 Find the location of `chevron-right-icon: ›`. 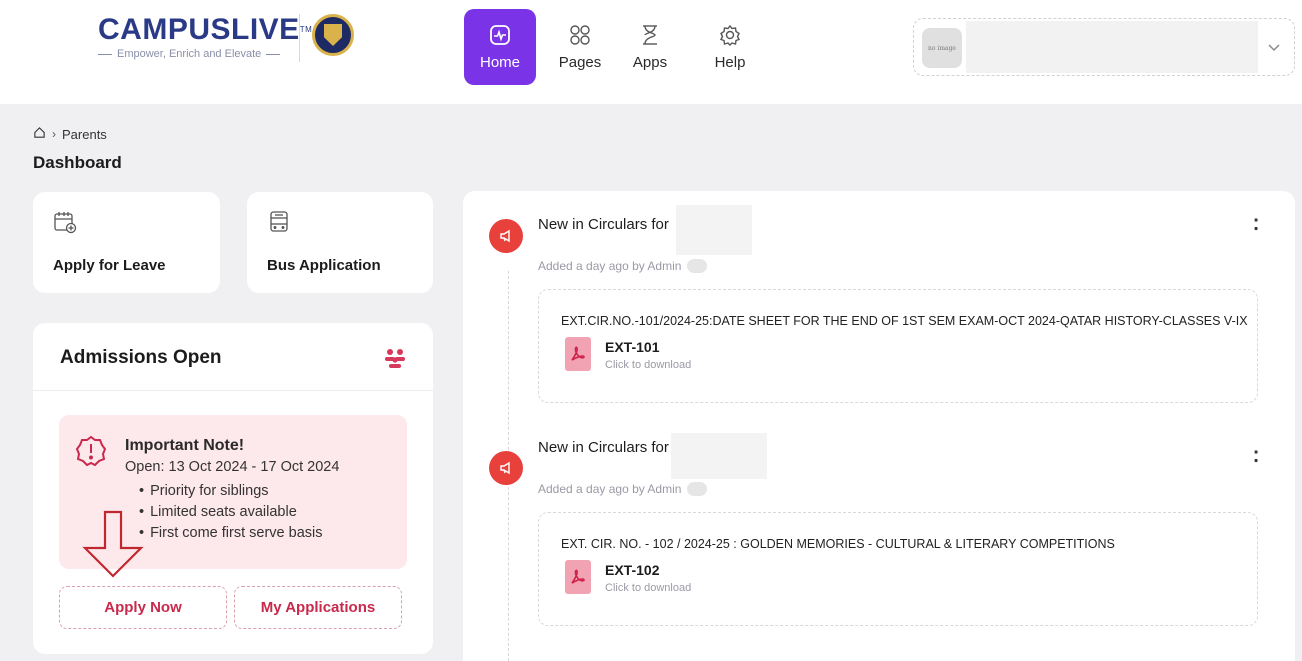

chevron-right-icon: › is located at coordinates (54, 134).